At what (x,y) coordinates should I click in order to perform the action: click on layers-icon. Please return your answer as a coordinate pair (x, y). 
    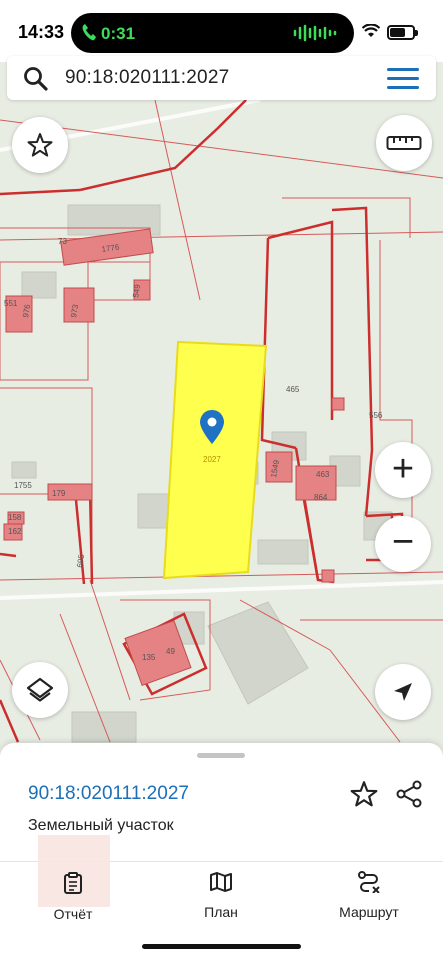
    Looking at the image, I should click on (40, 689).